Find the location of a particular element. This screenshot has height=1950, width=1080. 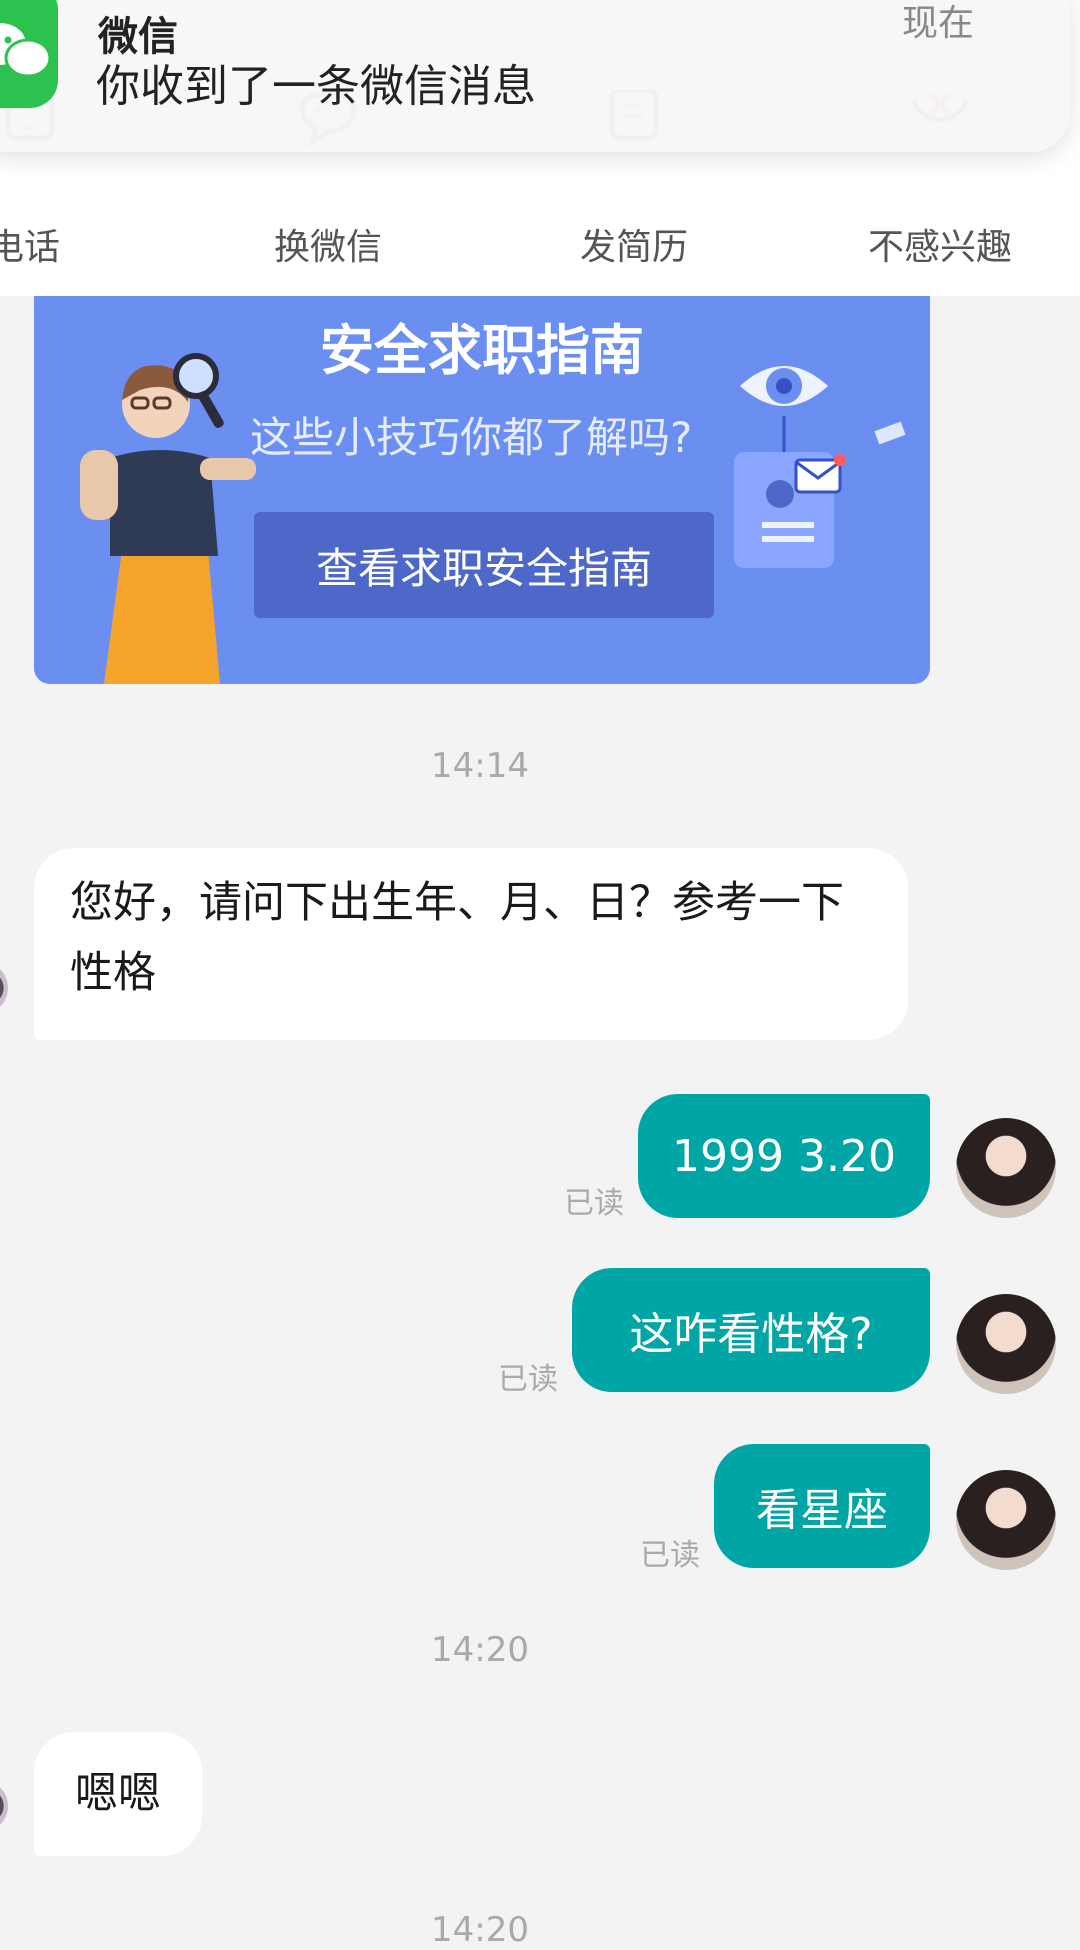

message-bubble-outgoing: 这咋看性格? is located at coordinates (751, 1330).